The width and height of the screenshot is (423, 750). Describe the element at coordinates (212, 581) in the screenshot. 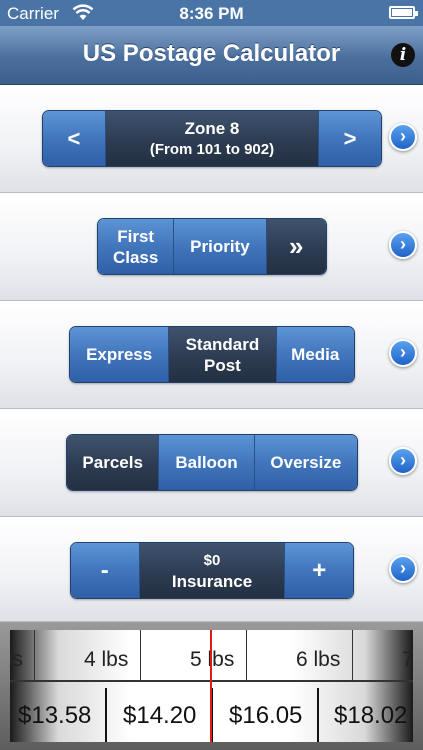

I see `insurance-label: Insurance` at that location.